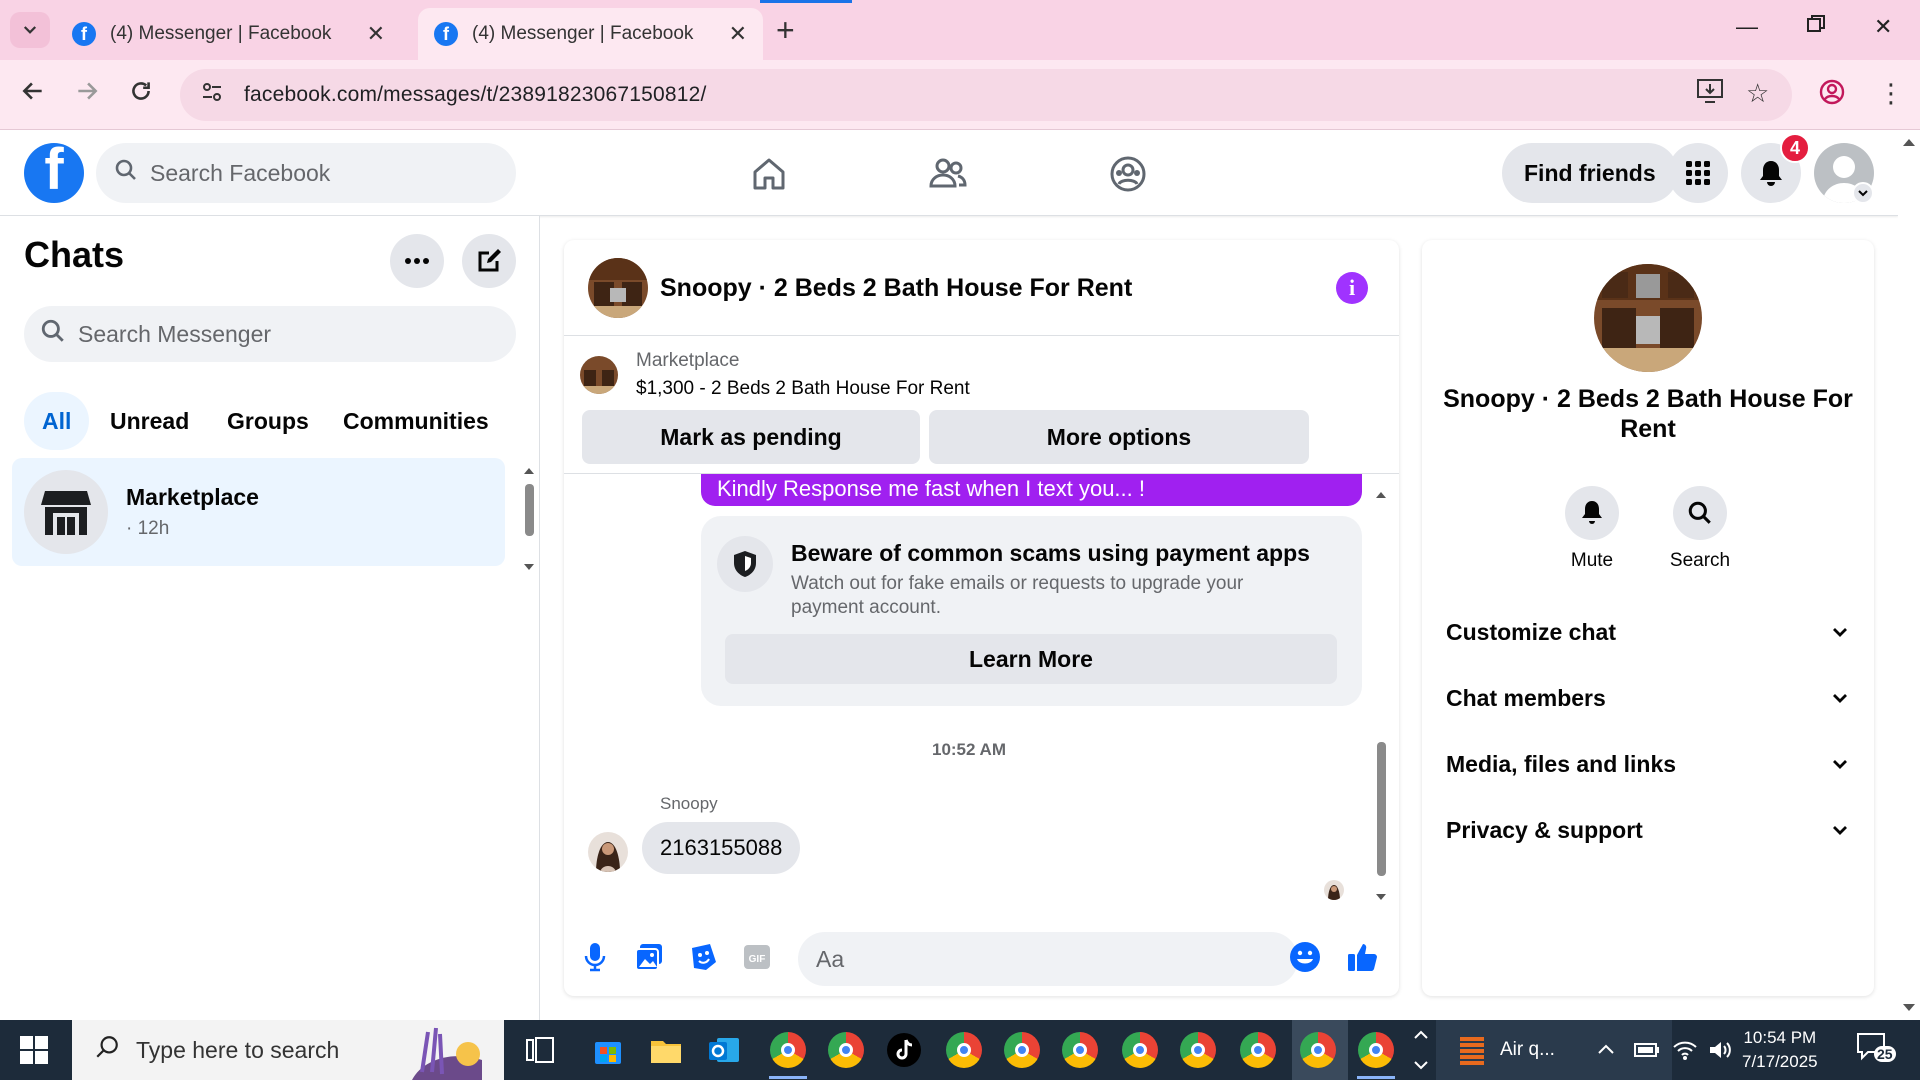  Describe the element at coordinates (1421, 1053) in the screenshot. I see `taskbar-scroll-arrows` at that location.